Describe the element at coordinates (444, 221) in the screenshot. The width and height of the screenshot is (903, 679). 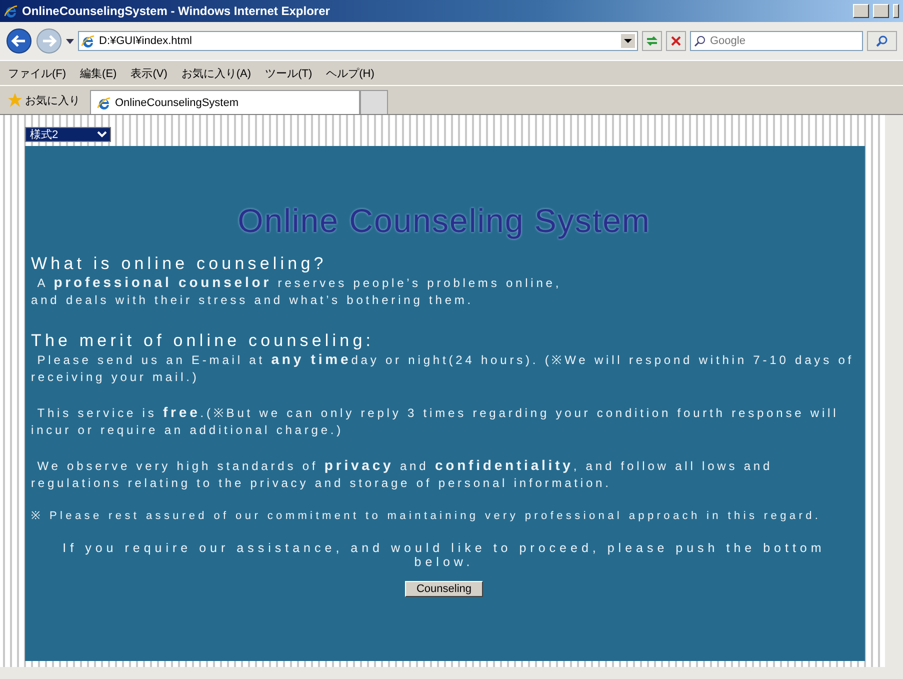
I see `page-title: Online Counseling System` at that location.